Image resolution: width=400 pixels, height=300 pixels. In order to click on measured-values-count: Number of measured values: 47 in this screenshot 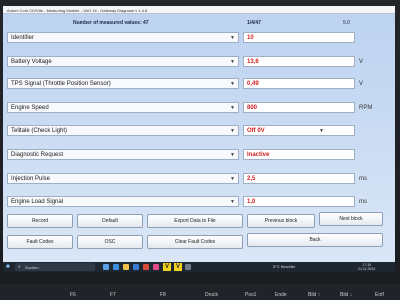, I will do `click(111, 23)`.